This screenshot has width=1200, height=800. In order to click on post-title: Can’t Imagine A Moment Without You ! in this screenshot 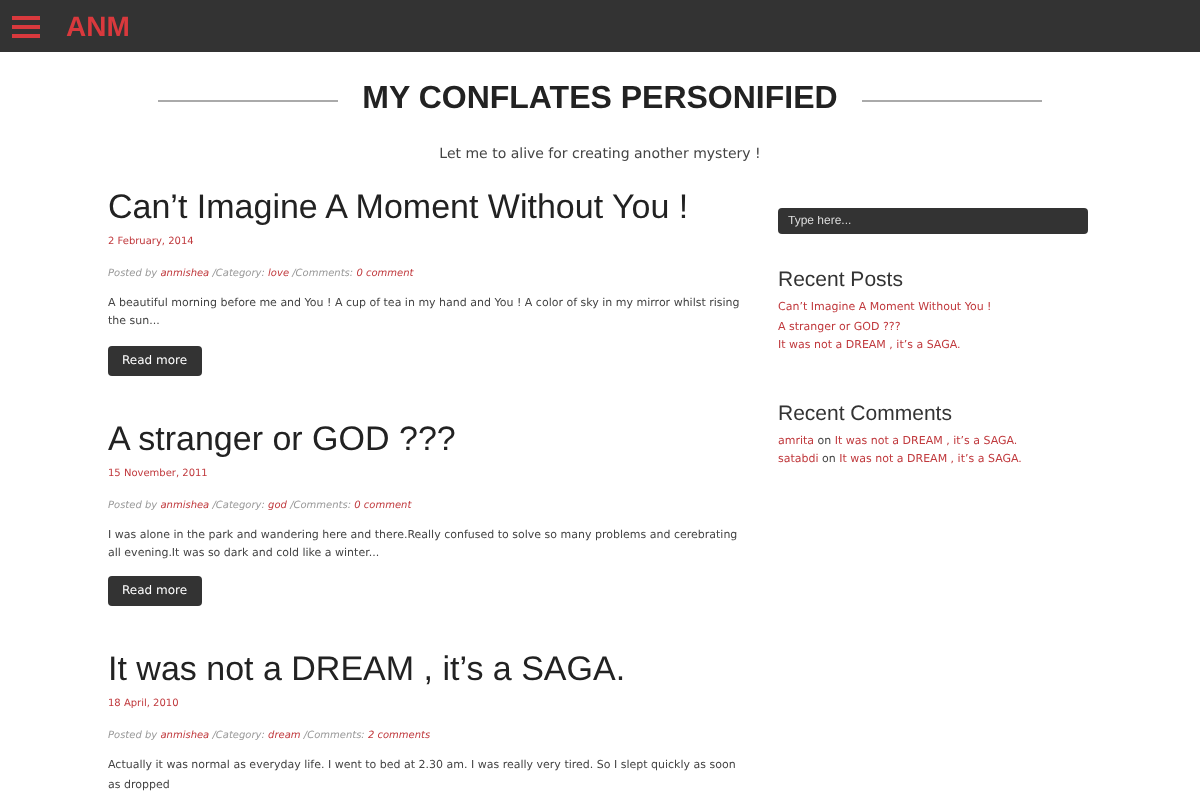, I will do `click(428, 208)`.